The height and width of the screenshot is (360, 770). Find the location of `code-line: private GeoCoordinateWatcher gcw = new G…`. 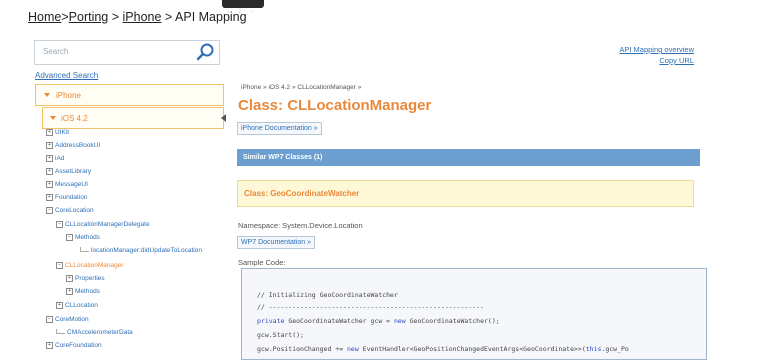

code-line: private GeoCoordinateWatcher gcw = new G… is located at coordinates (378, 321).